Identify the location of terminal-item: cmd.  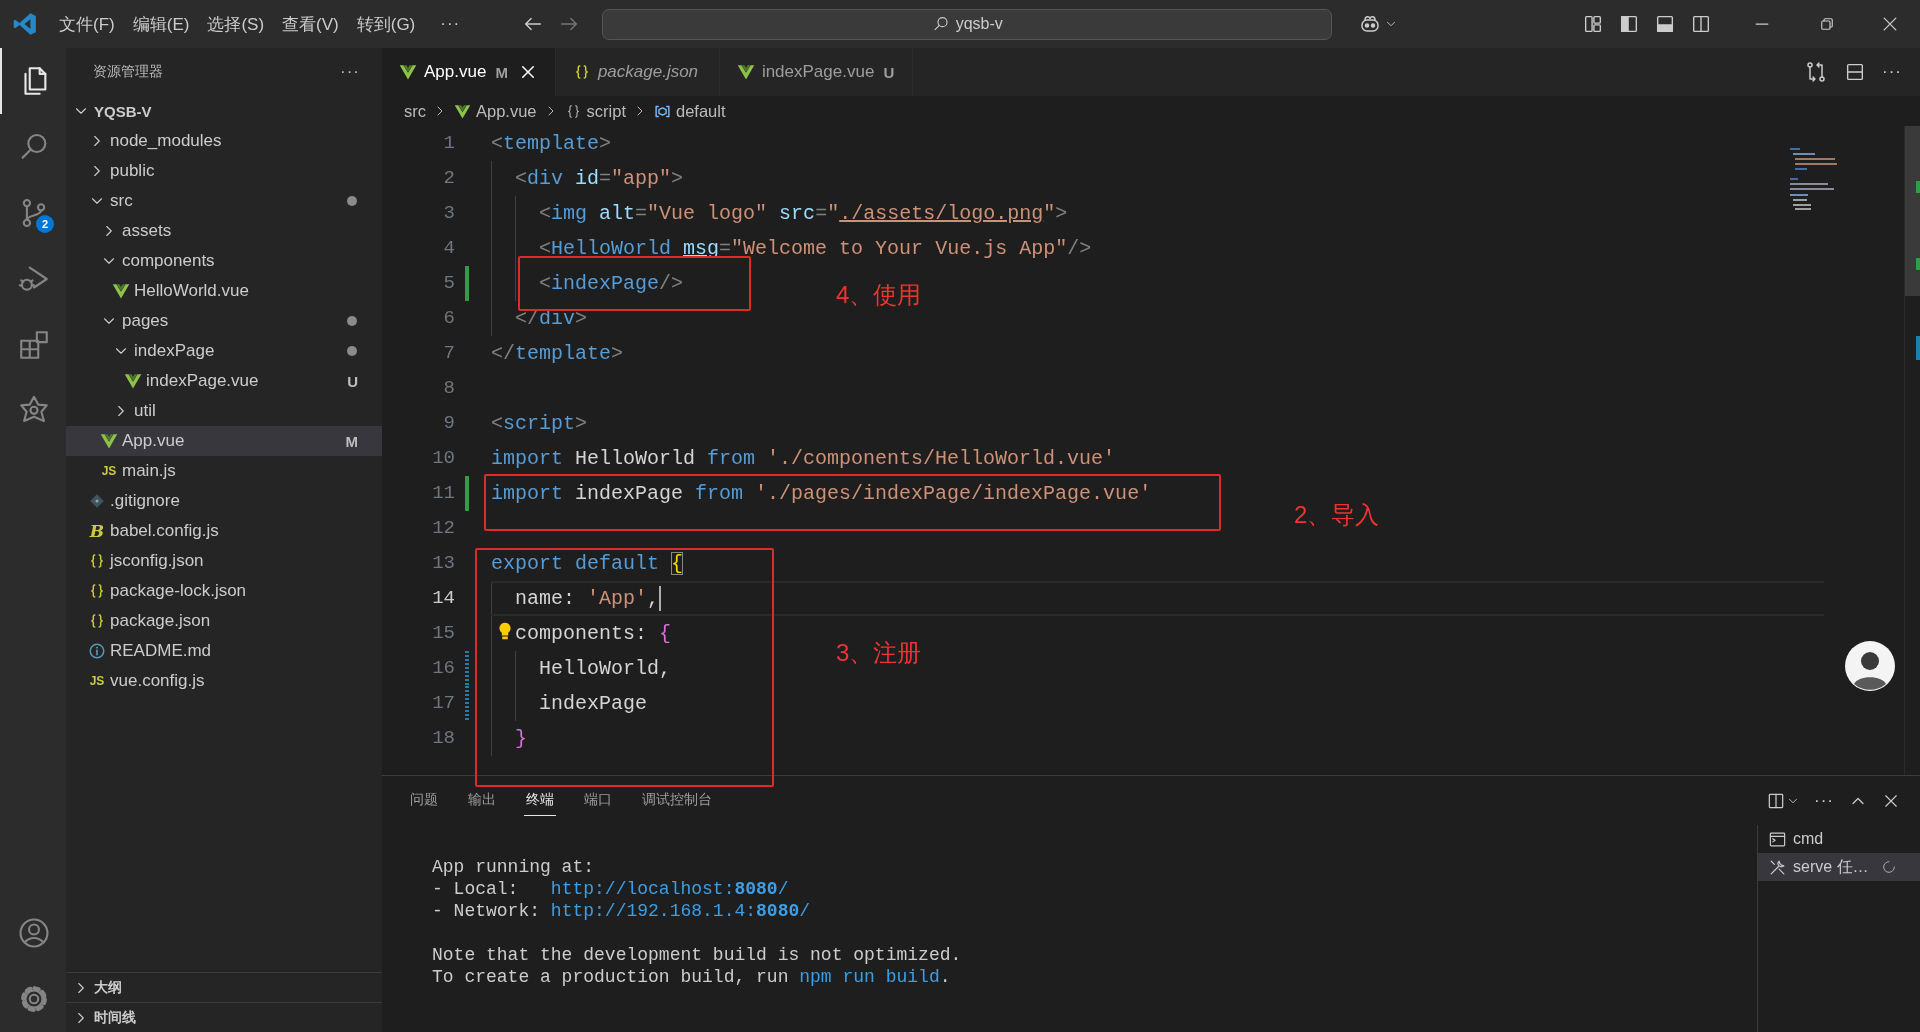
(1839, 839).